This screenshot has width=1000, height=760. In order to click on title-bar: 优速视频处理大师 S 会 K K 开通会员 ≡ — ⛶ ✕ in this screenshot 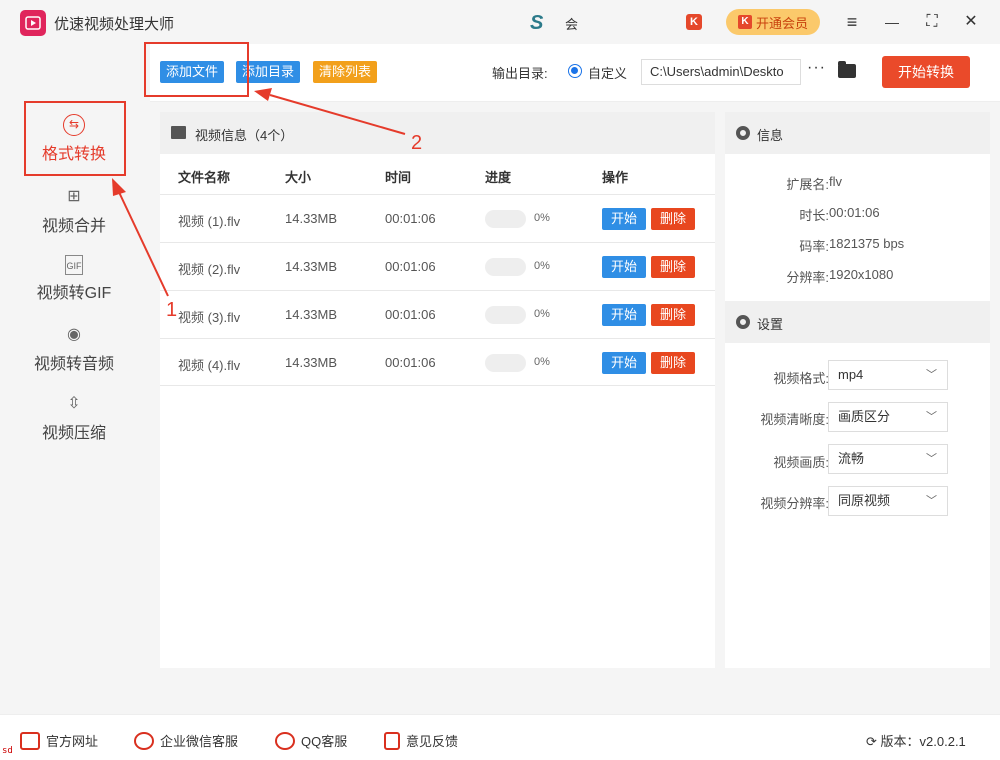, I will do `click(500, 22)`.